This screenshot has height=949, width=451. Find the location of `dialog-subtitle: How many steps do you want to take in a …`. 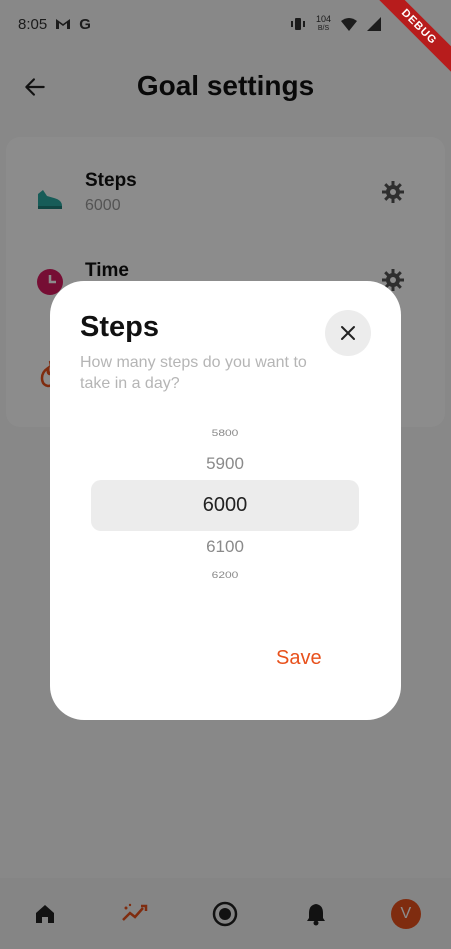

dialog-subtitle: How many steps do you want to take in a … is located at coordinates (193, 373).